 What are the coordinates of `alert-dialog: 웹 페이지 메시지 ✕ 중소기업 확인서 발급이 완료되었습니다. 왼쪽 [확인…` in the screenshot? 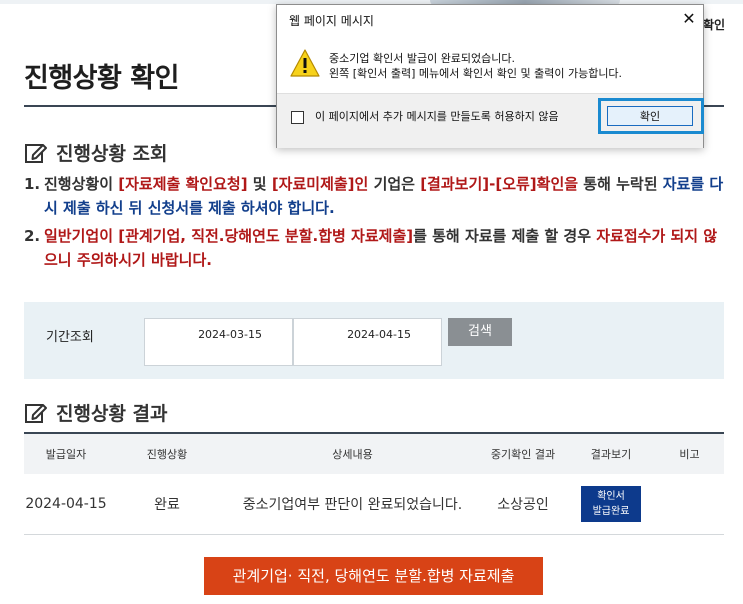 It's located at (490, 76).